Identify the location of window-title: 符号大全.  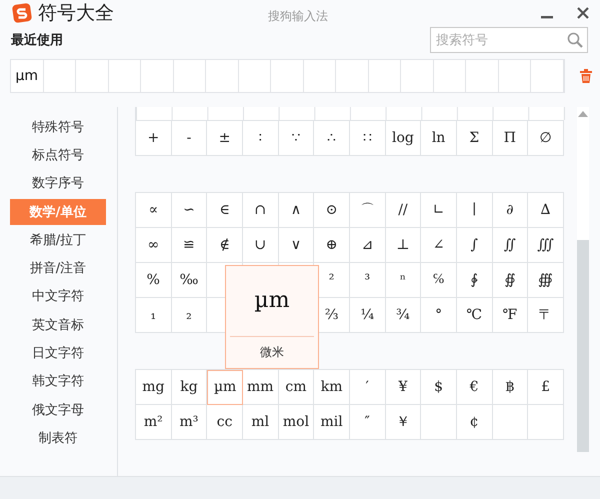
(76, 13).